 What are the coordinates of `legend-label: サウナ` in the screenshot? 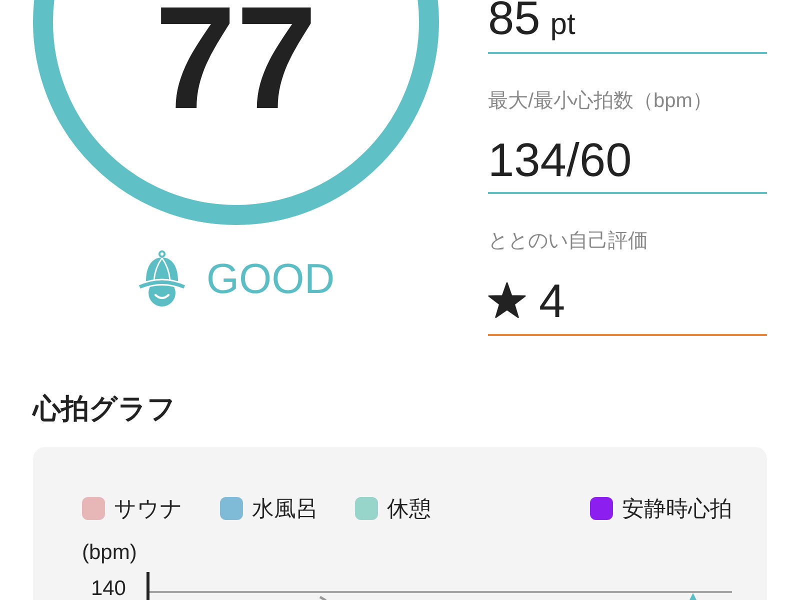 It's located at (148, 508).